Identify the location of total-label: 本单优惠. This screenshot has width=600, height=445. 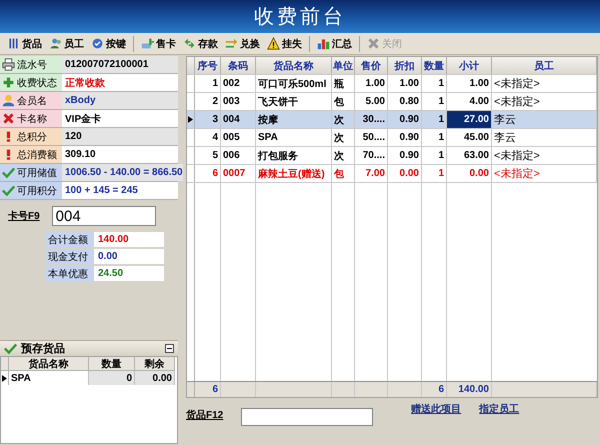
(70, 273).